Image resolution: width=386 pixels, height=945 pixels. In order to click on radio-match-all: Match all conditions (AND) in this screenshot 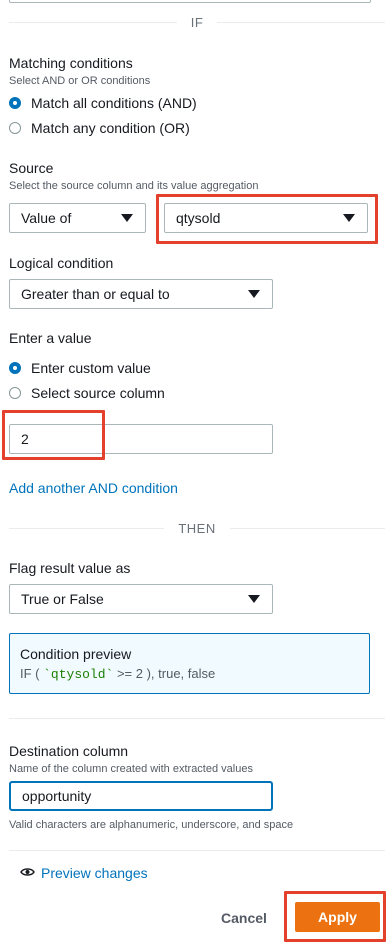, I will do `click(103, 103)`.